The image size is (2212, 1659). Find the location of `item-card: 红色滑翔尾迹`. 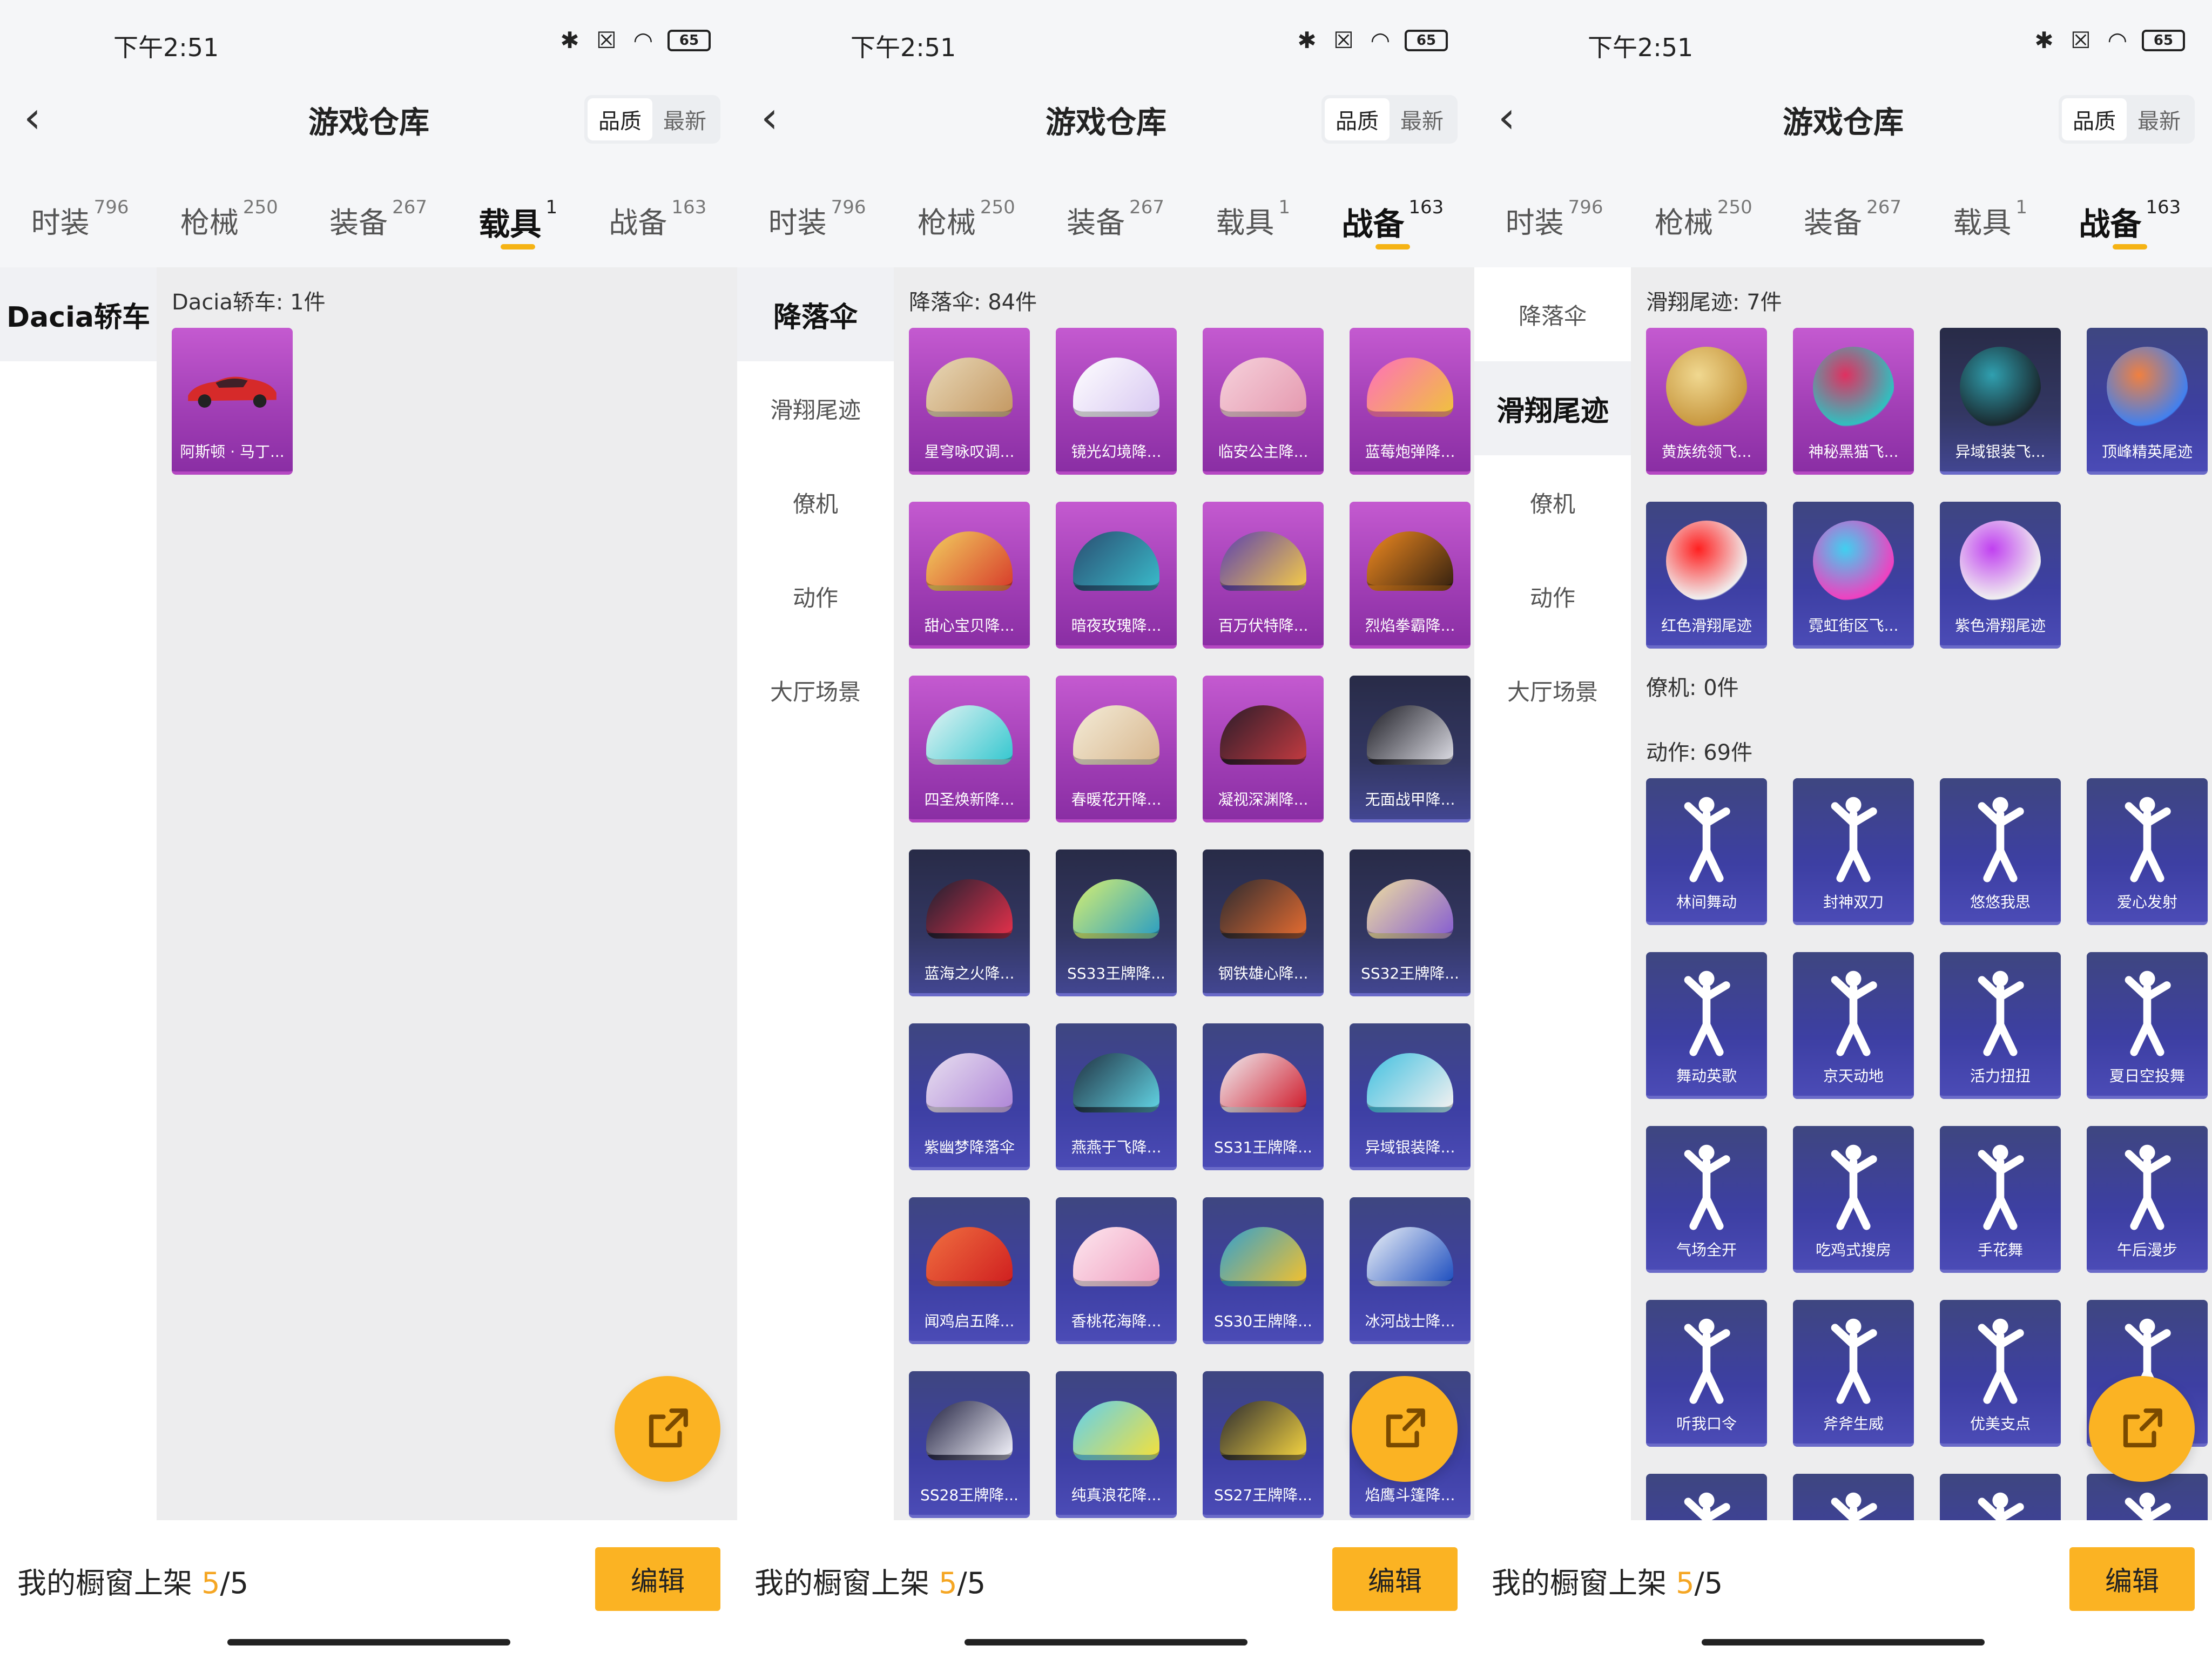

item-card: 红色滑翔尾迹 is located at coordinates (1706, 575).